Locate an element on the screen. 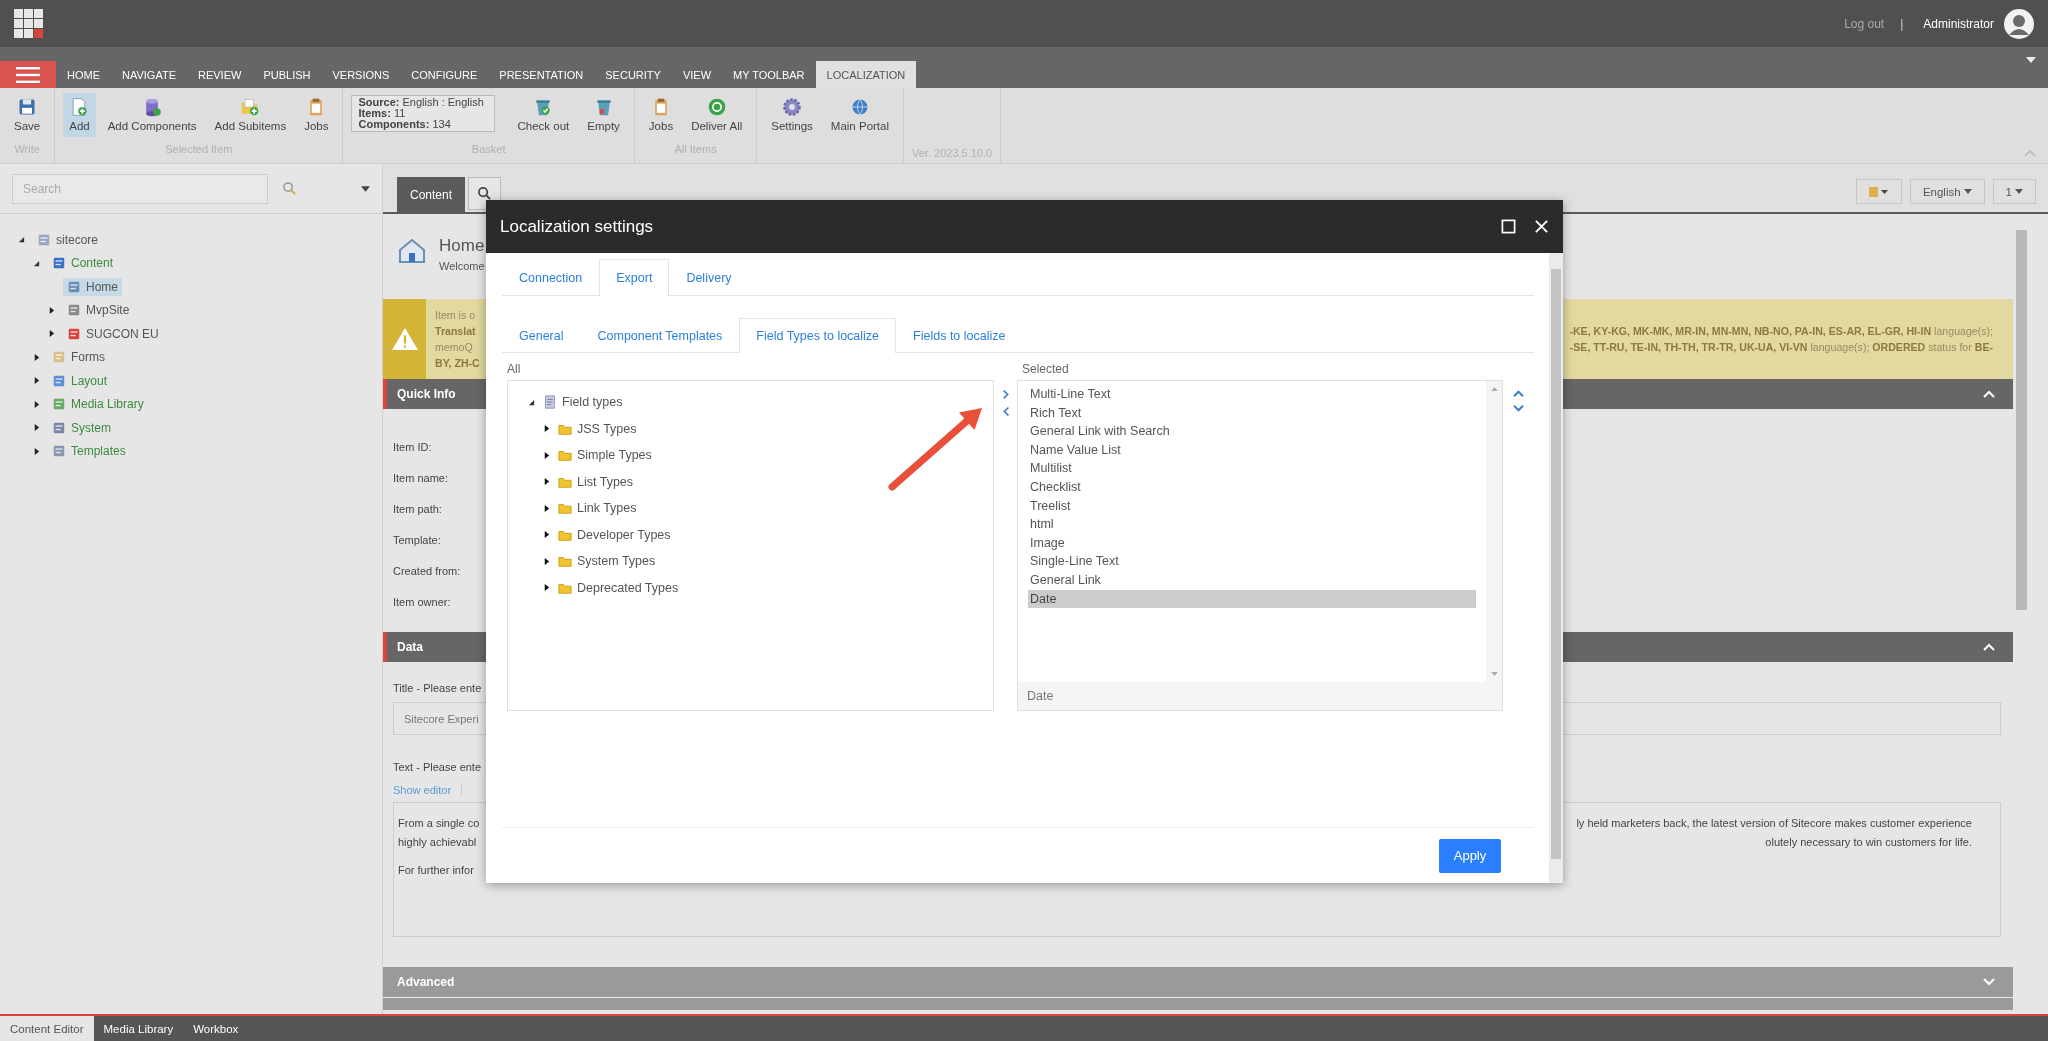  ribbon-tab: NAVIGATE is located at coordinates (149, 74).